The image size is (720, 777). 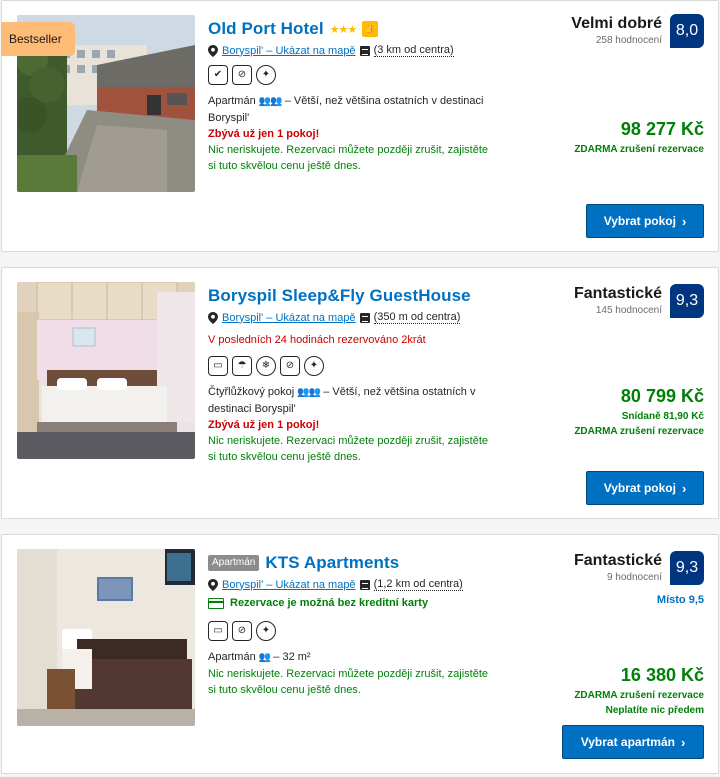 I want to click on review-block: Velmi dobré 258 hodnocení 8,0, so click(x=637, y=31).